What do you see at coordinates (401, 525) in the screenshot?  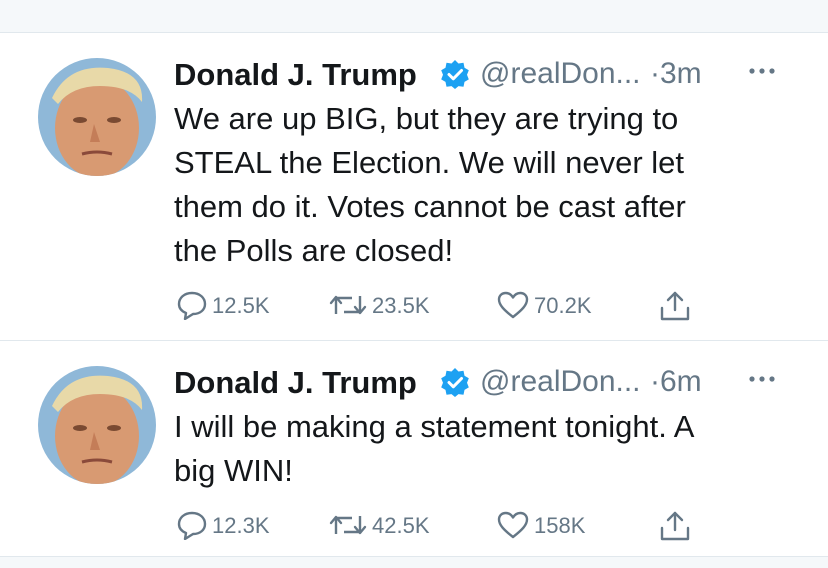 I see `retweet-count: 42.5K` at bounding box center [401, 525].